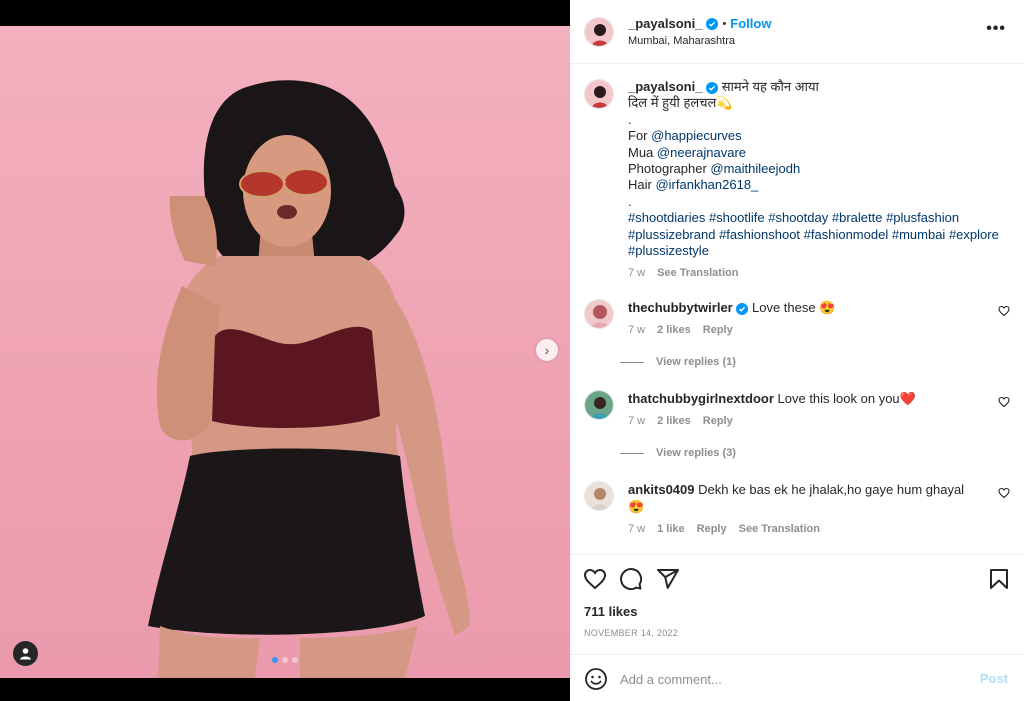 The image size is (1024, 701). I want to click on view-replies-button: View replies (1), so click(678, 362).